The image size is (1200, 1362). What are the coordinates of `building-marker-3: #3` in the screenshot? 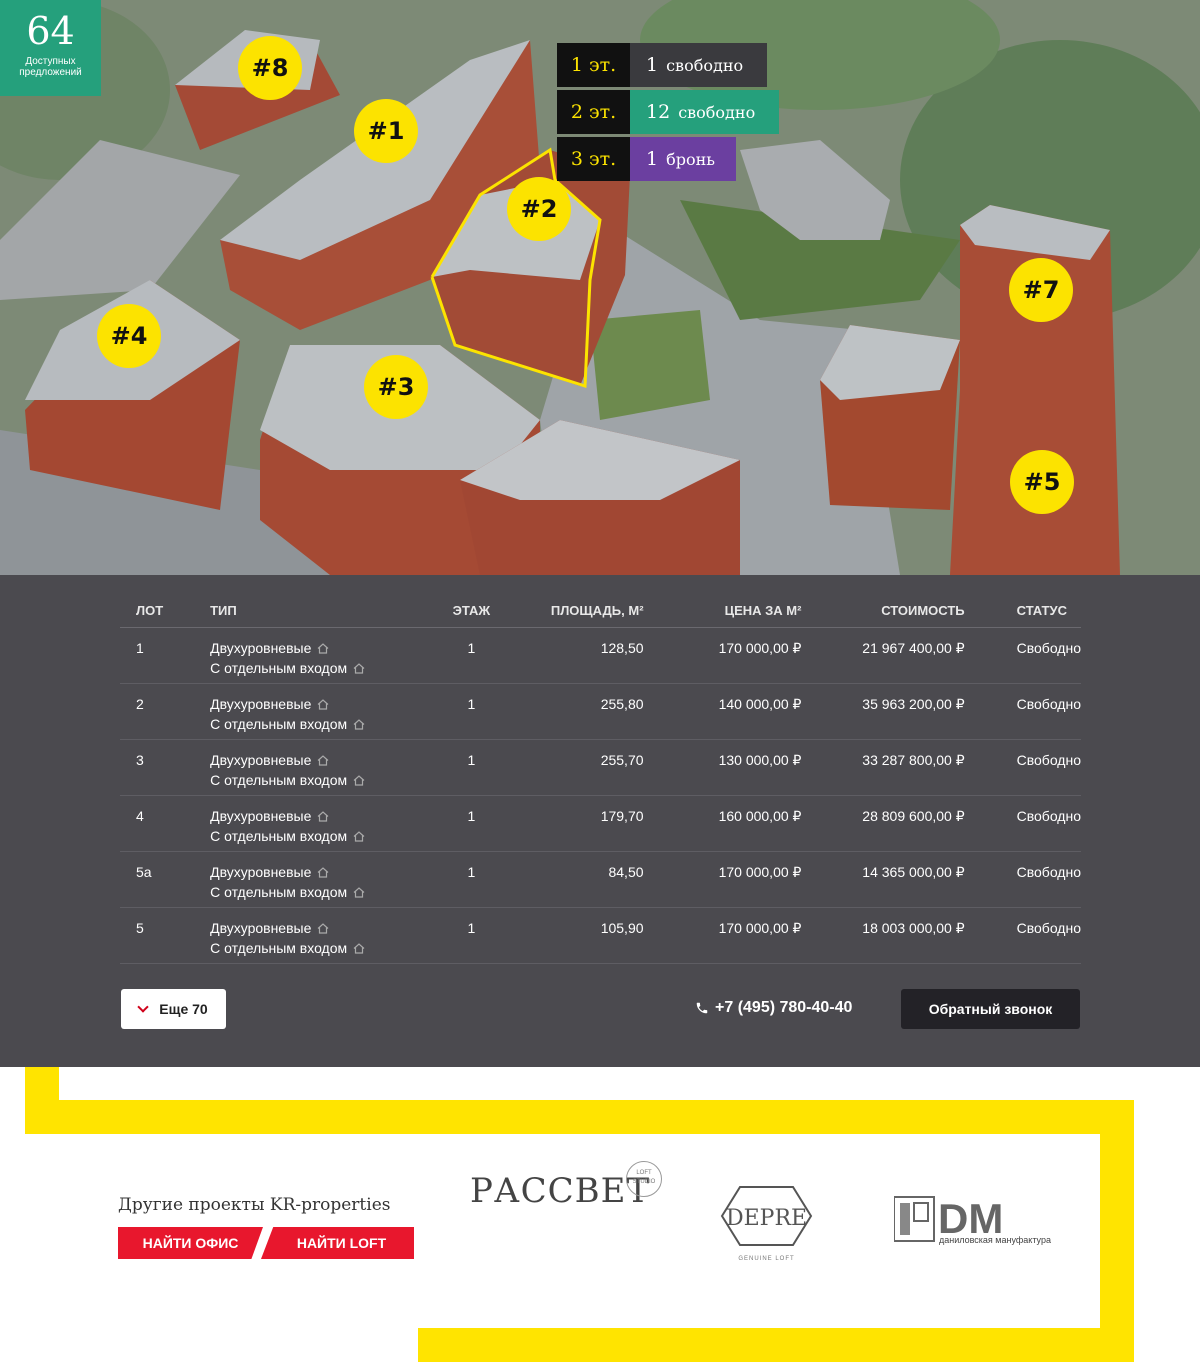 It's located at (396, 387).